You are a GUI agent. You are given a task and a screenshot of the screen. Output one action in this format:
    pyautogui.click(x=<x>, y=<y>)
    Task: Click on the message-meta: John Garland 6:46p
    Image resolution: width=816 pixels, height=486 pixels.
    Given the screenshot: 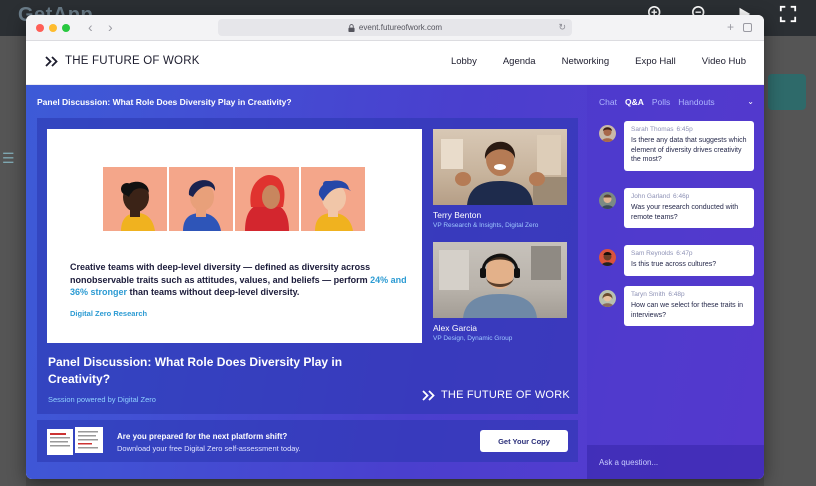 What is the action you would take?
    pyautogui.click(x=689, y=196)
    